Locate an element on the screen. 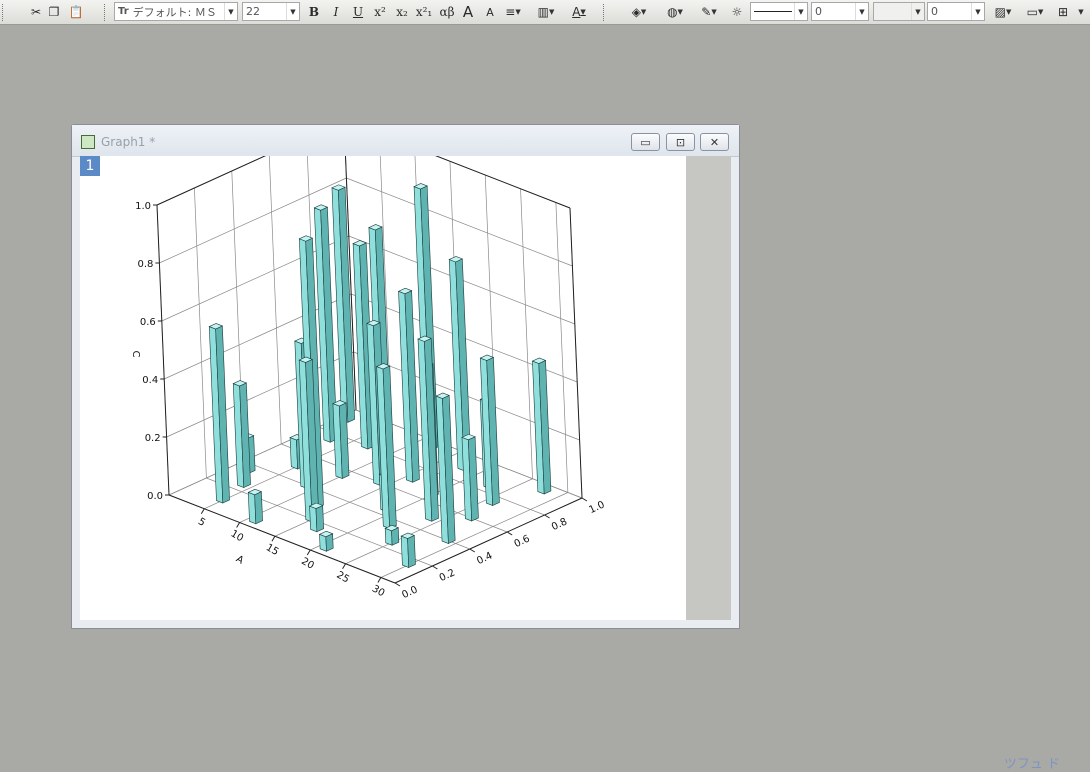  line-color-icon: ✎ ▼ is located at coordinates (709, 12).